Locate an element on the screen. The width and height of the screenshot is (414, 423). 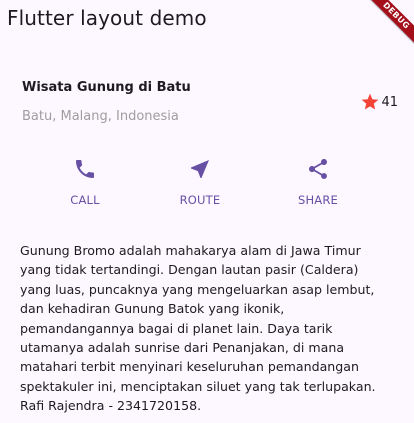
rating: 41 is located at coordinates (379, 102).